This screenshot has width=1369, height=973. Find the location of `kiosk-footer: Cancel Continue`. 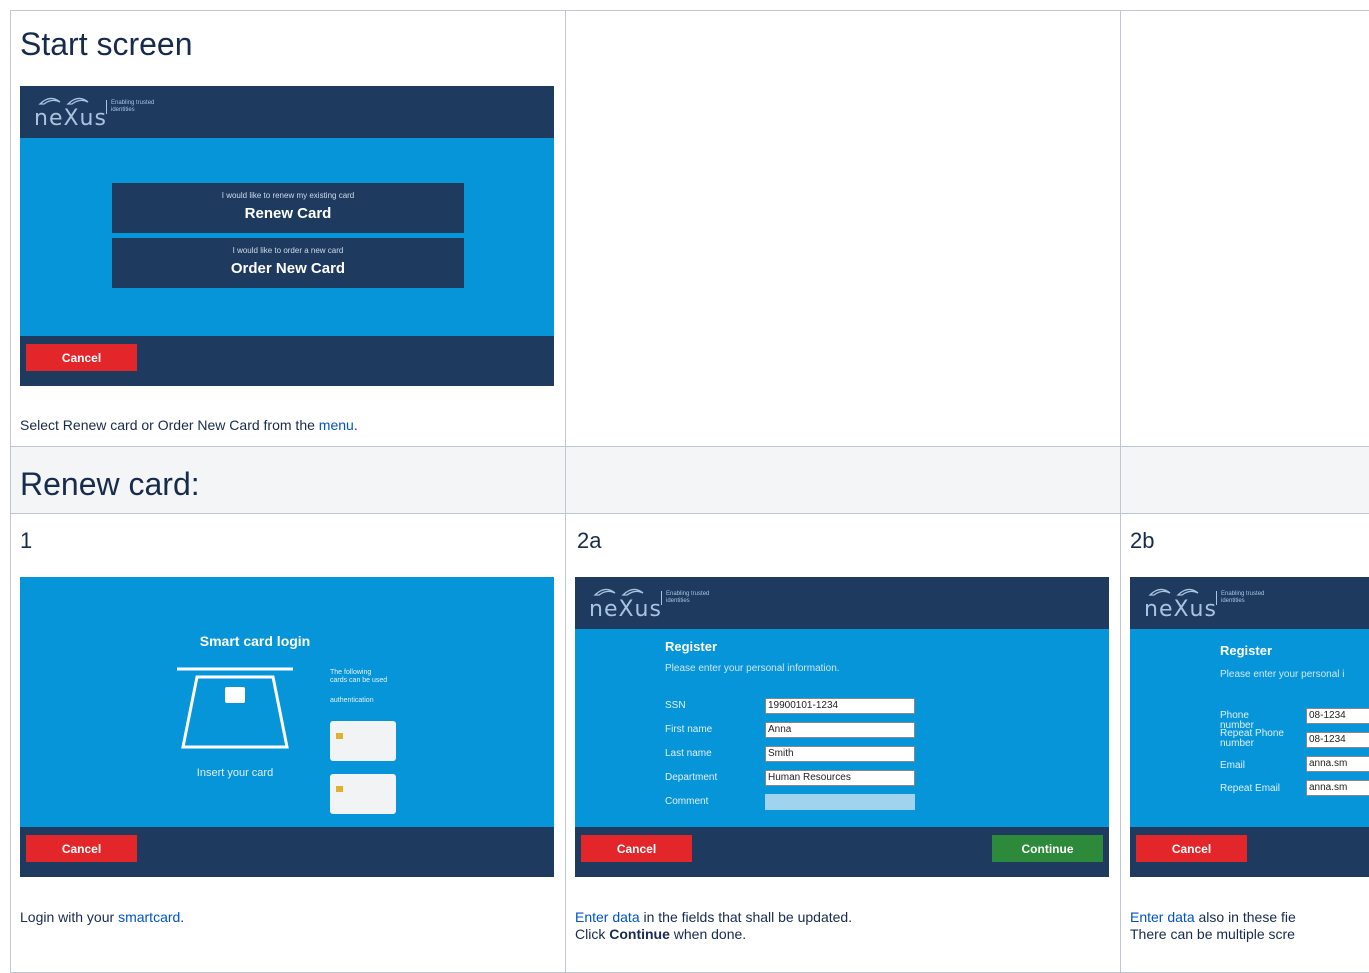

kiosk-footer: Cancel Continue is located at coordinates (842, 852).